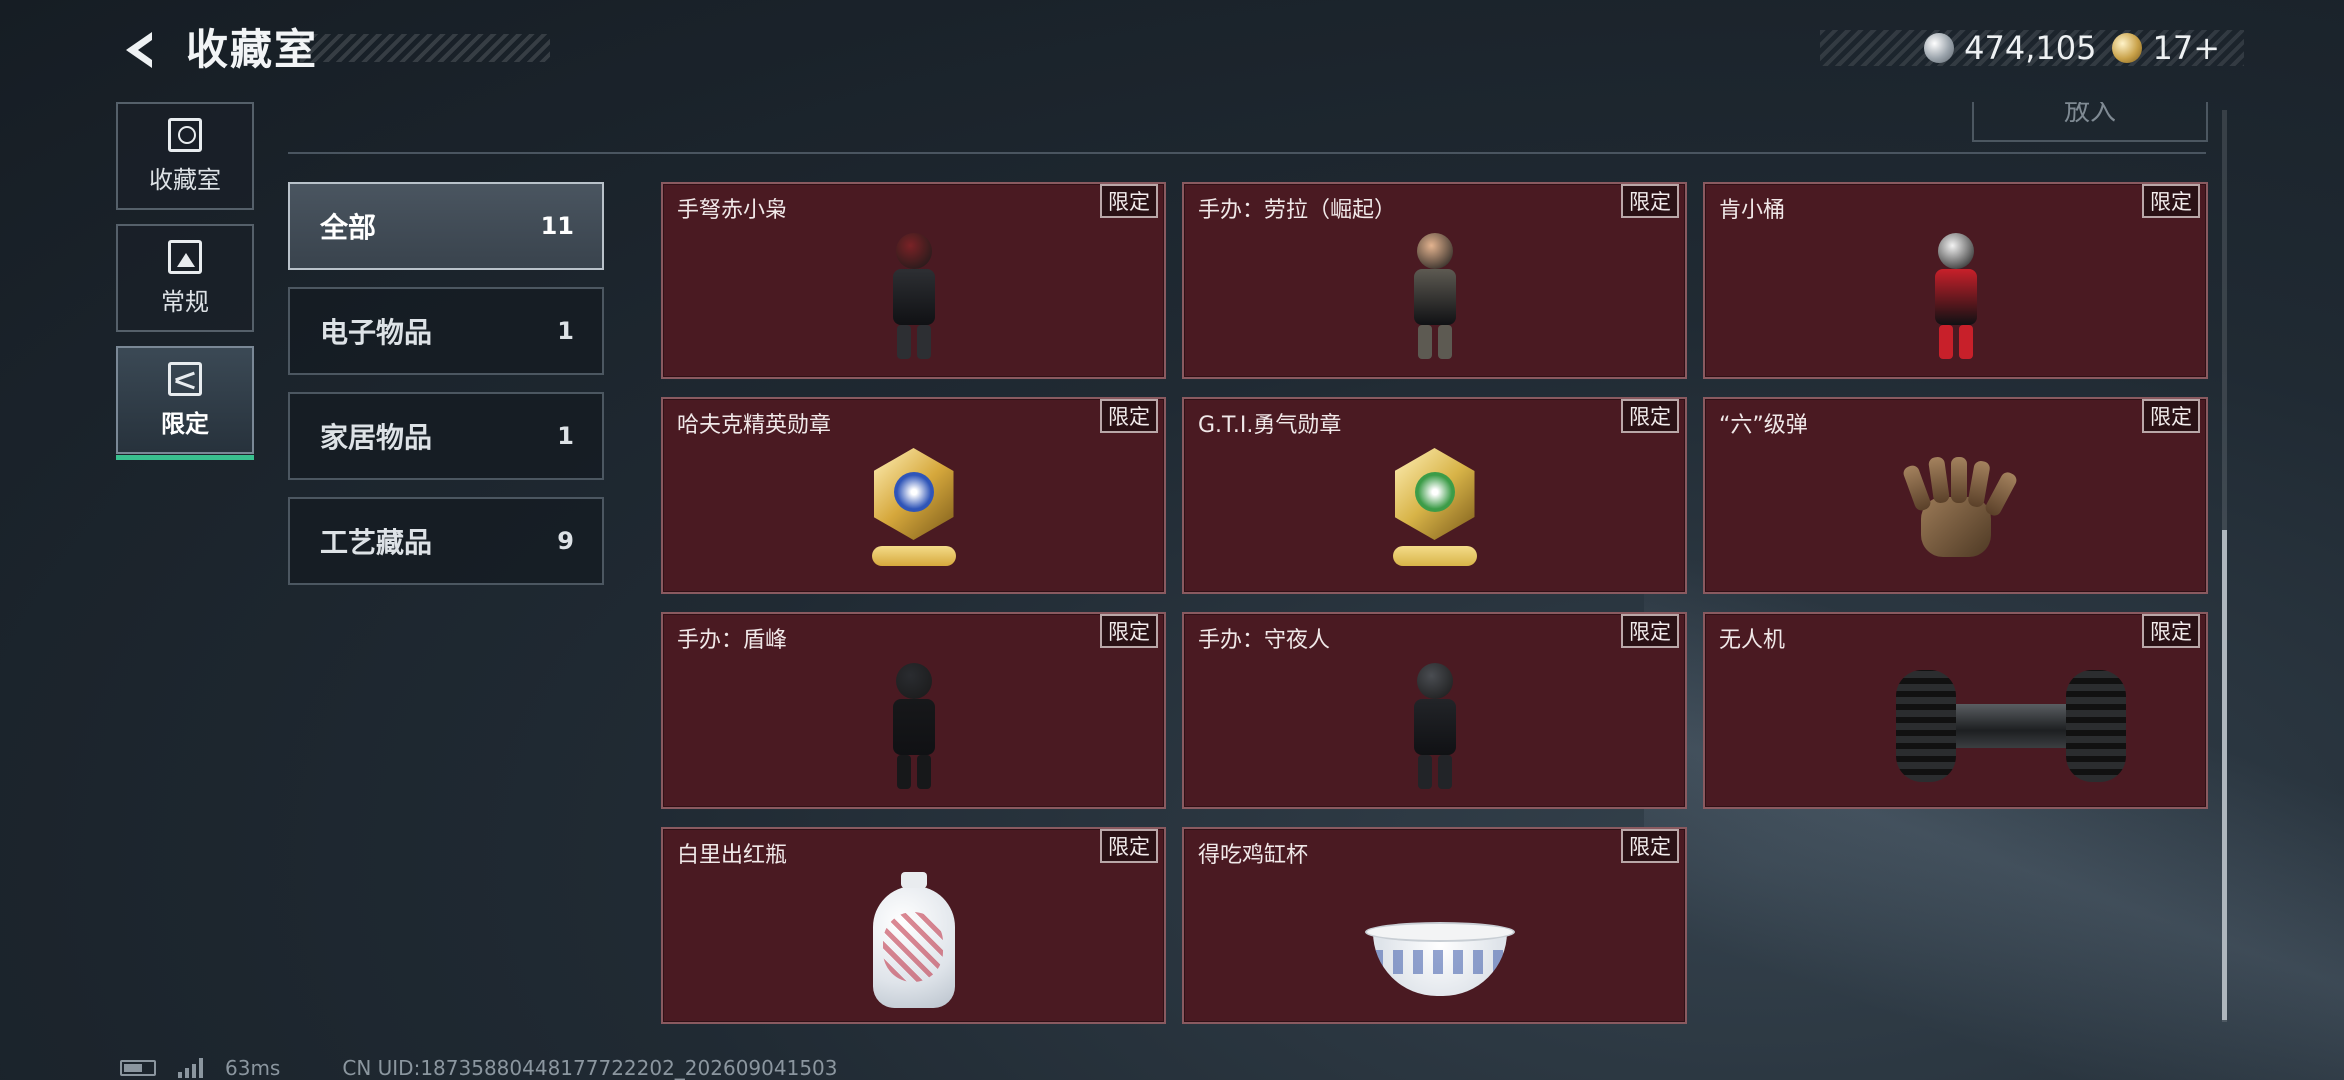 This screenshot has width=2344, height=1080. Describe the element at coordinates (185, 179) in the screenshot. I see `nav-item-label: 收藏室` at that location.